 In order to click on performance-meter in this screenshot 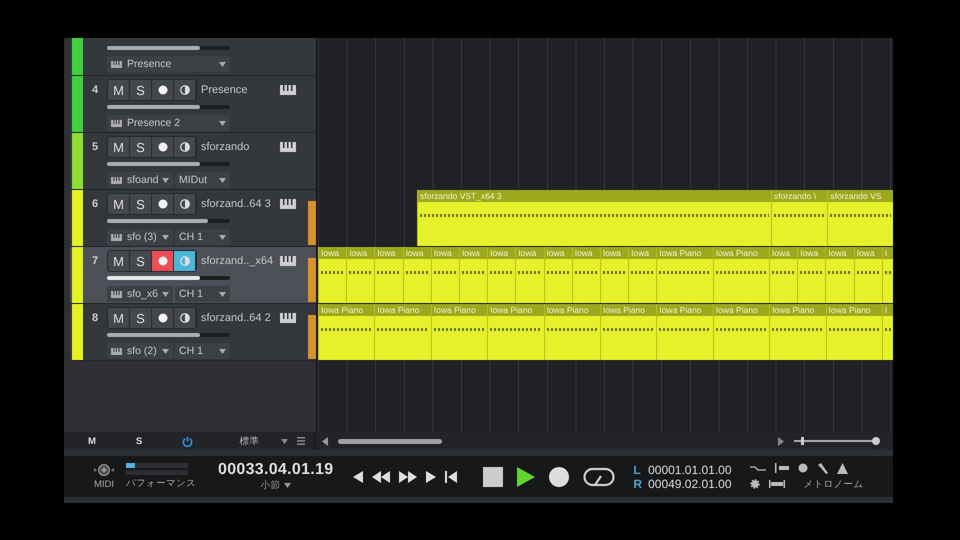, I will do `click(157, 465)`.